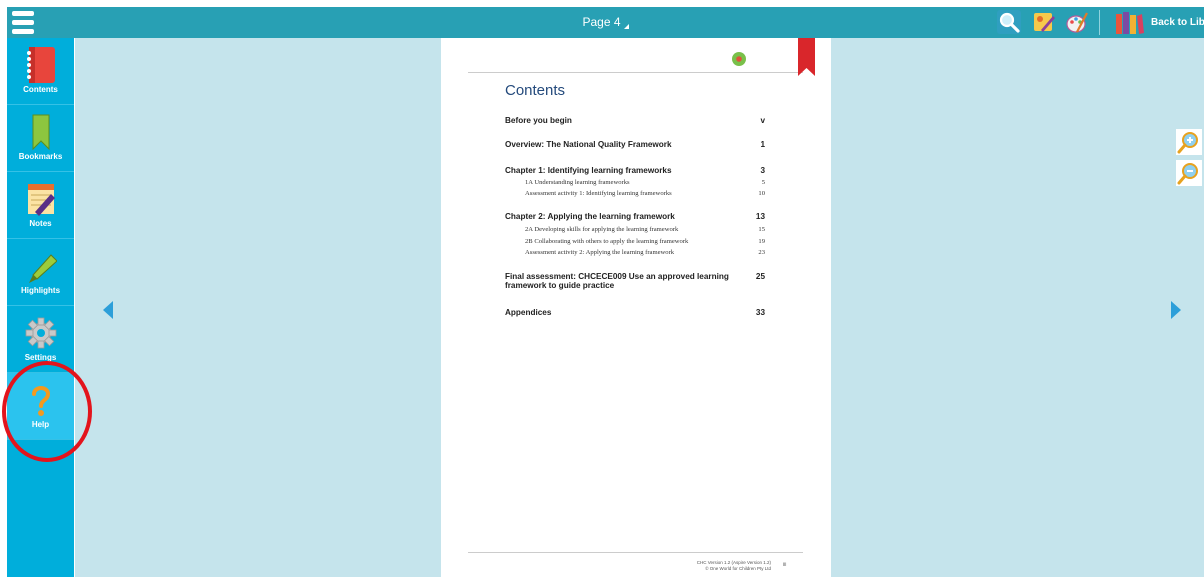  What do you see at coordinates (1044, 22) in the screenshot?
I see `annotate-icon` at bounding box center [1044, 22].